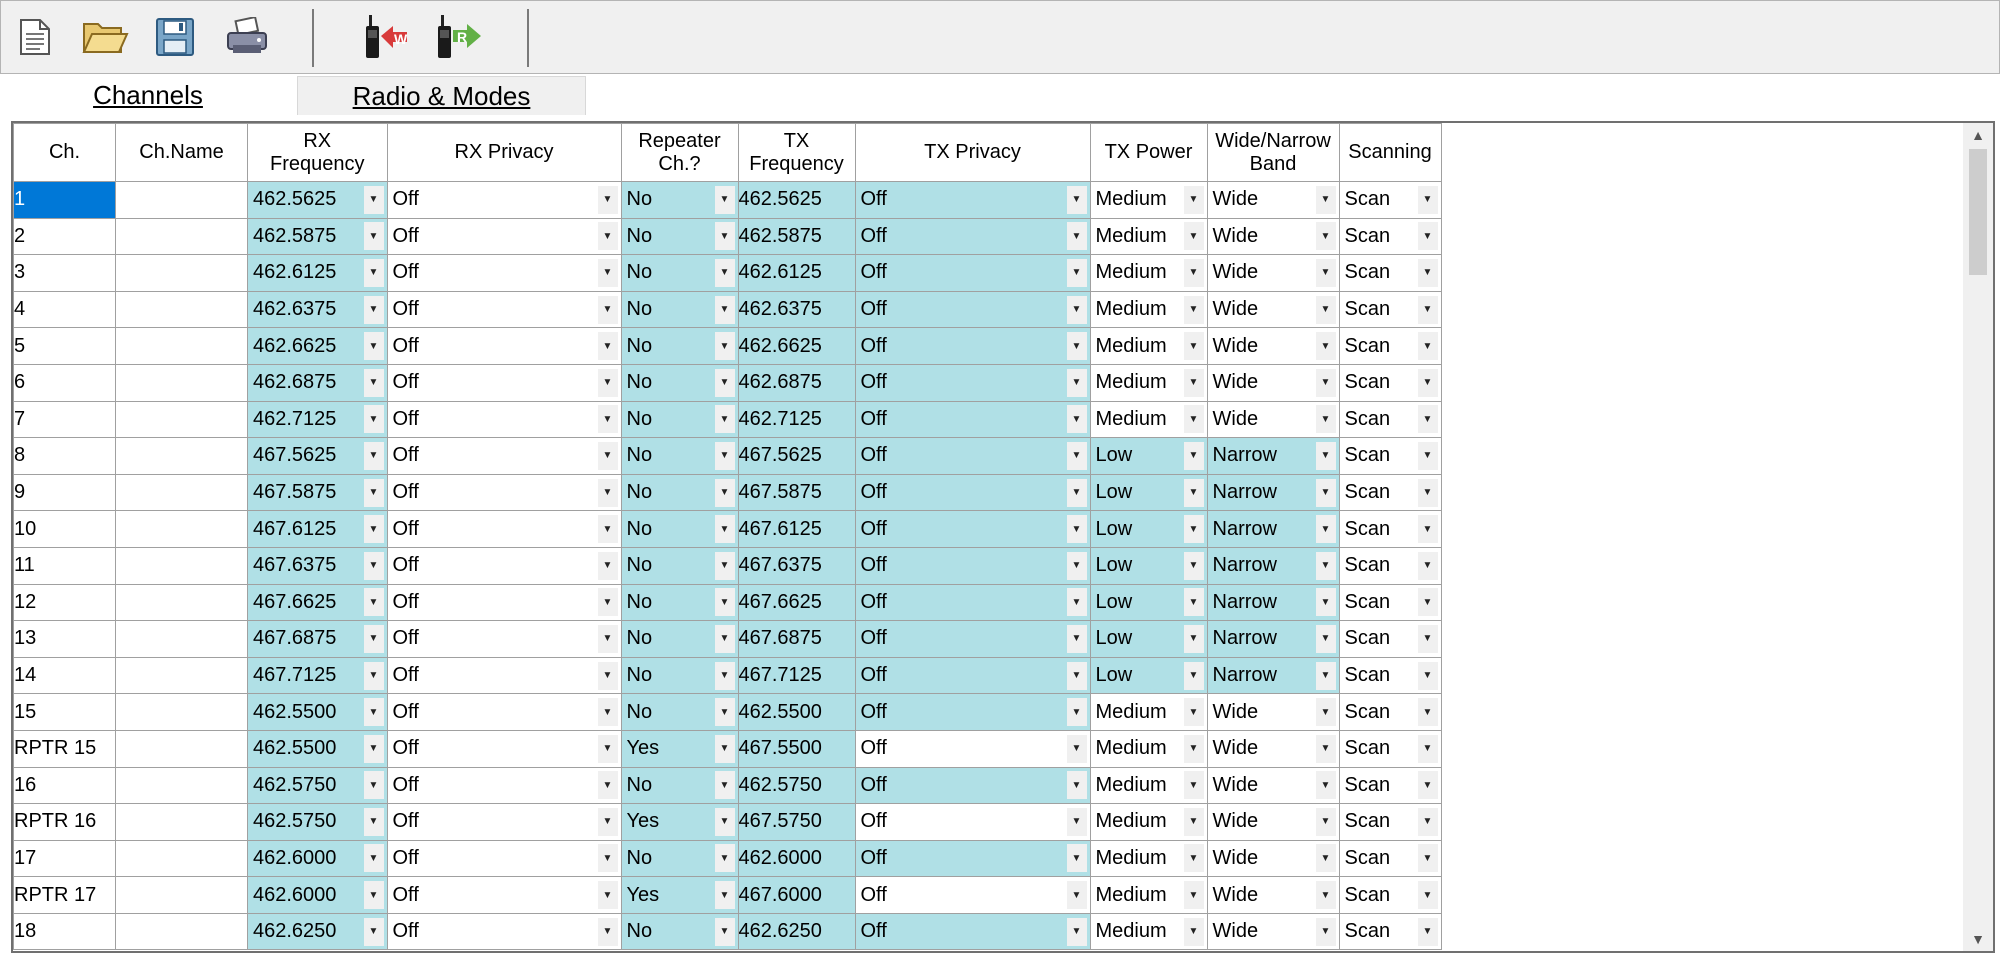 The height and width of the screenshot is (959, 2000). Describe the element at coordinates (1978, 135) in the screenshot. I see `scroll-up-arrow-icon: ▲` at that location.